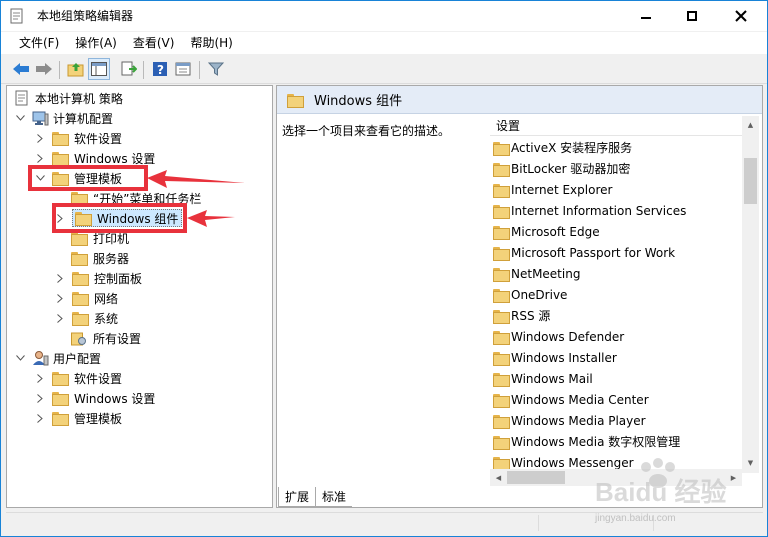 This screenshot has height=537, width=768. I want to click on tree-item-software-settings: 软件设置, so click(78, 138).